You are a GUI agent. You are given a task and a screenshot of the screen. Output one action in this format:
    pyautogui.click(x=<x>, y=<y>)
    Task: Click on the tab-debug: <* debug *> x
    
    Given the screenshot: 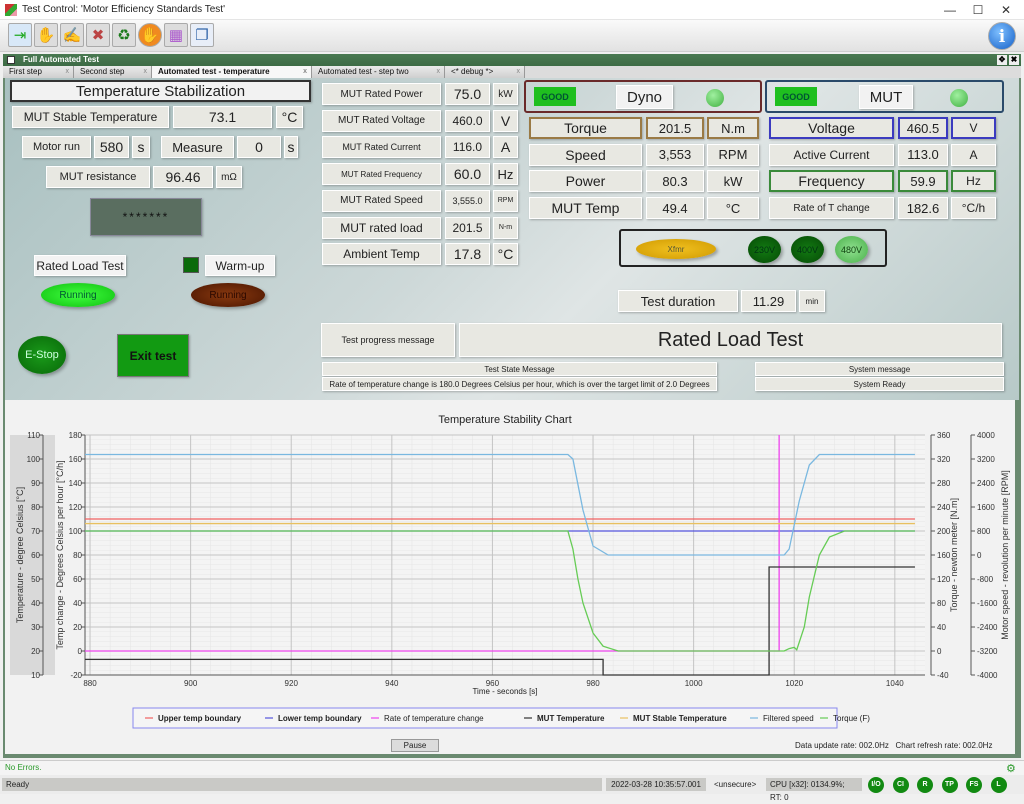 What is the action you would take?
    pyautogui.click(x=485, y=72)
    